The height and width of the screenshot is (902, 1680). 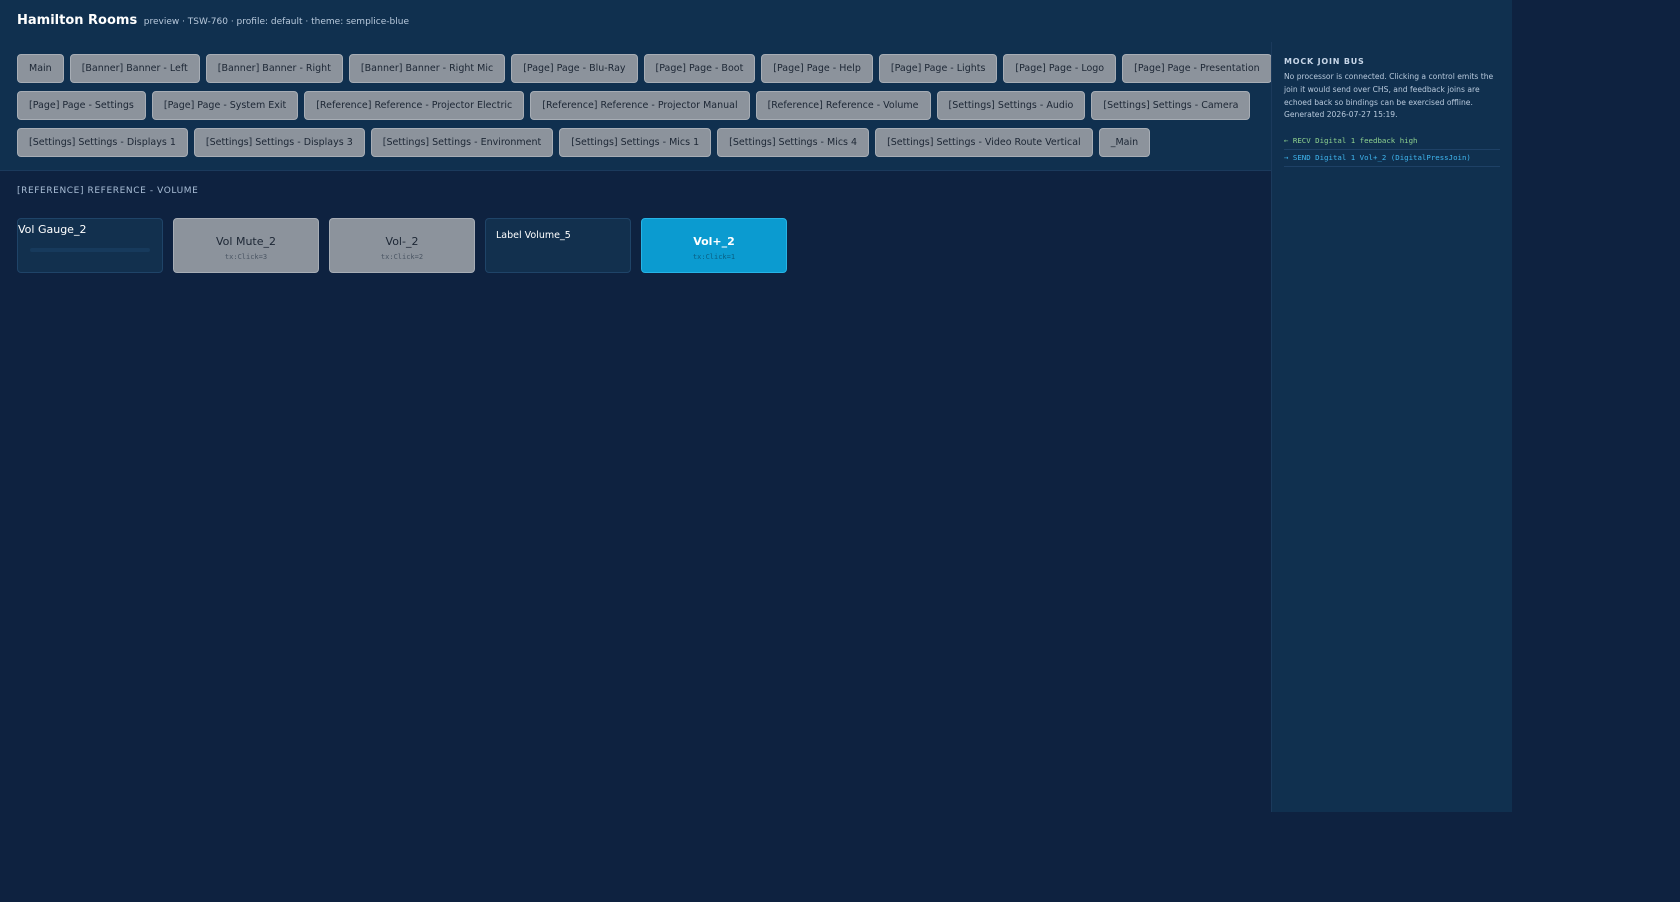 I want to click on page-button: [Page] Page - Lights, so click(x=938, y=68).